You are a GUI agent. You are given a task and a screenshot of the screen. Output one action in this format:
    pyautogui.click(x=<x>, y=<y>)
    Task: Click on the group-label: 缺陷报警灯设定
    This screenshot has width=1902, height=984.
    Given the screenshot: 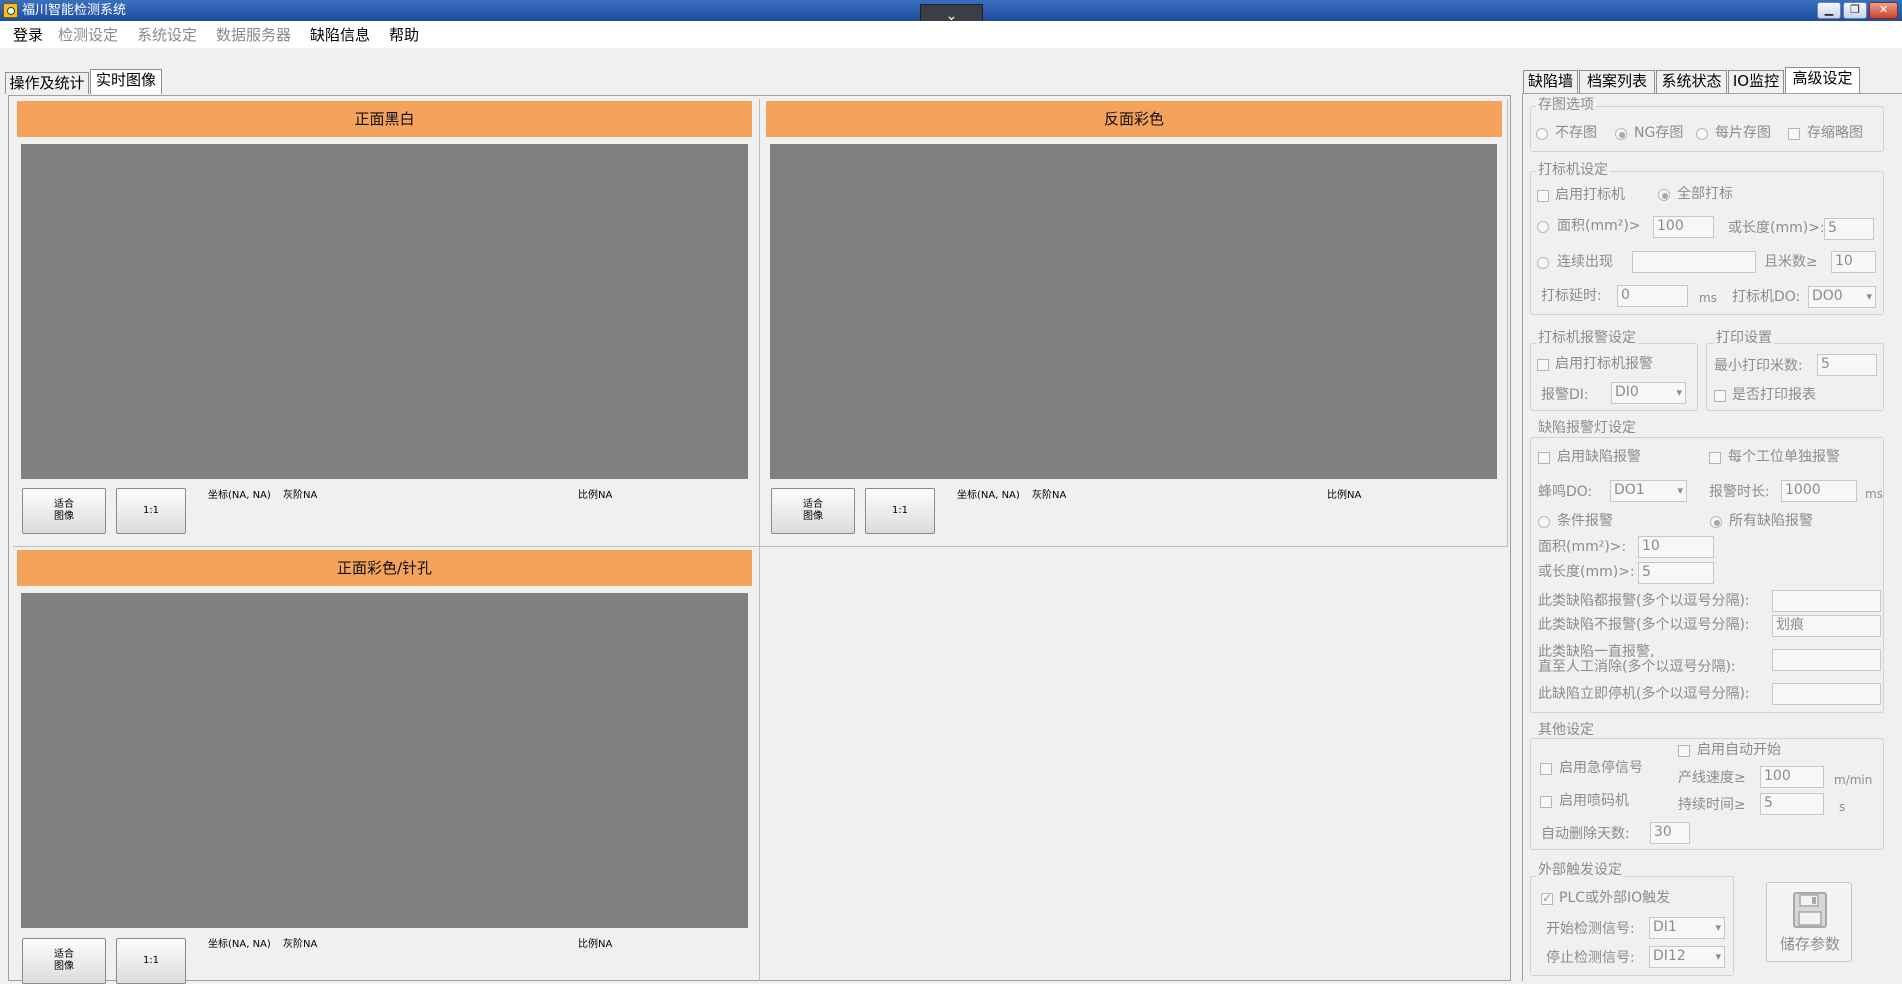 What is the action you would take?
    pyautogui.click(x=1587, y=428)
    